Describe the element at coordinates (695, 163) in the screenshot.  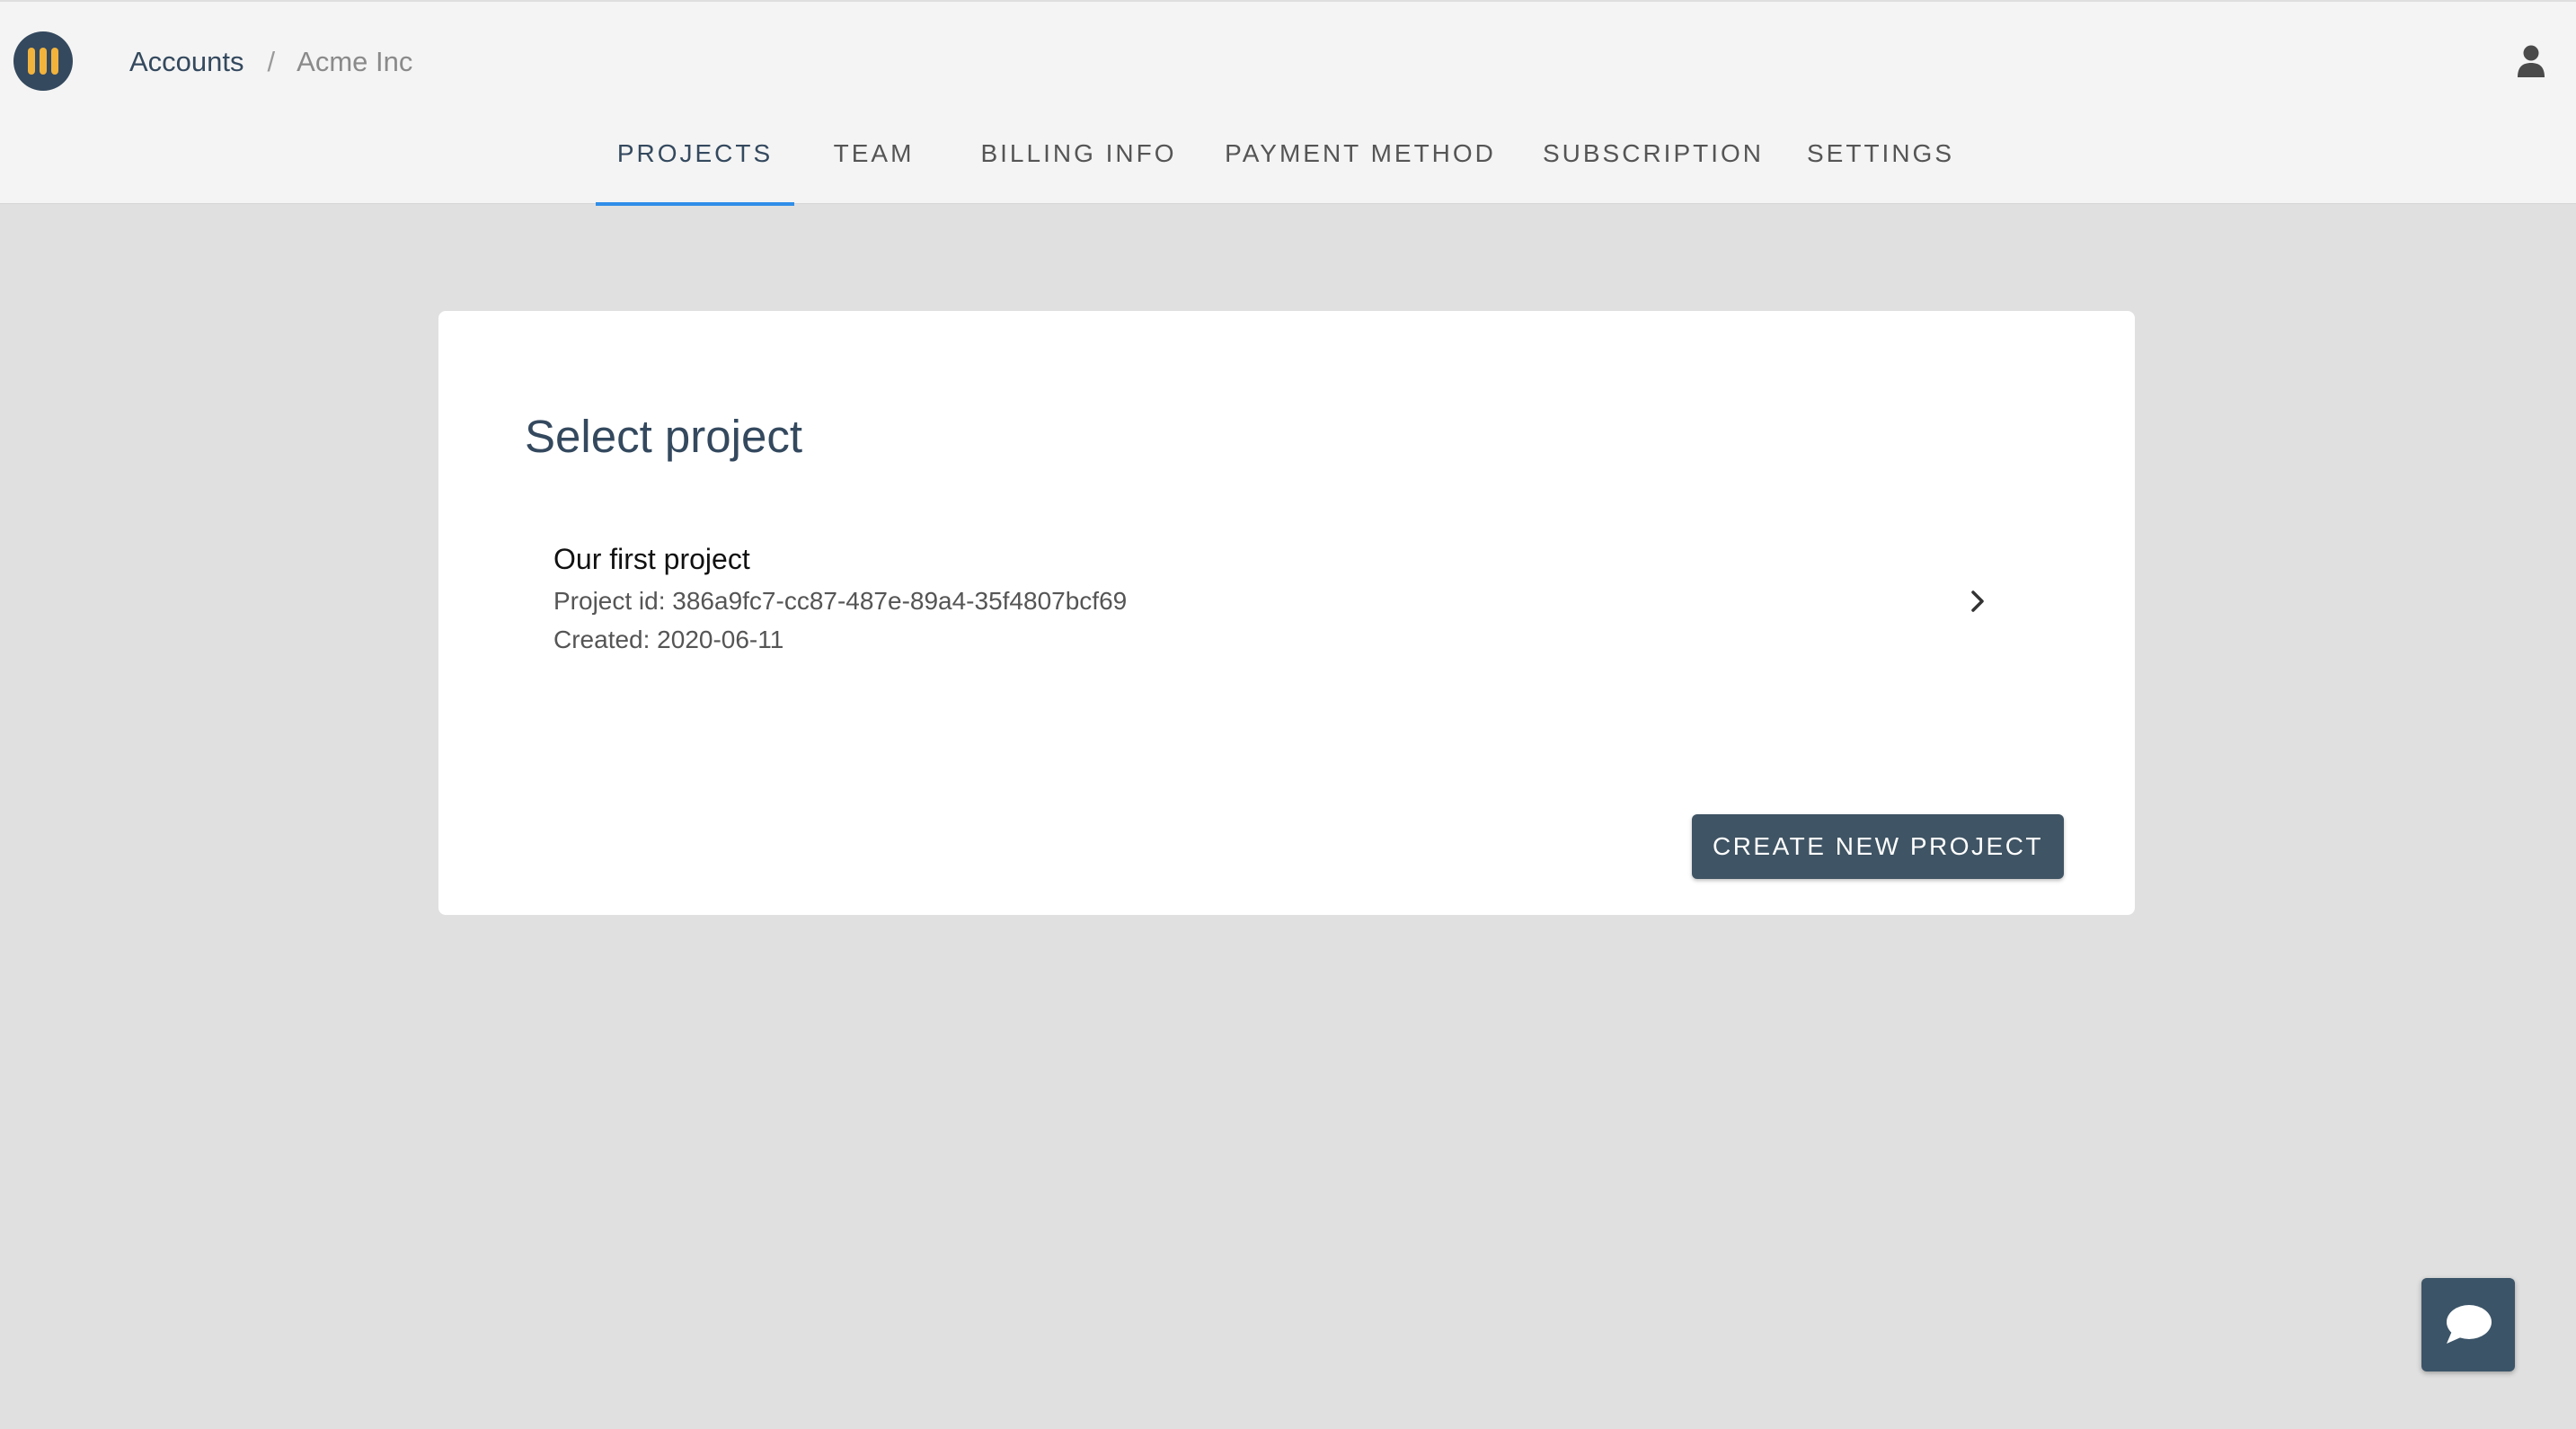
I see `tab-projects: PROJECTS` at that location.